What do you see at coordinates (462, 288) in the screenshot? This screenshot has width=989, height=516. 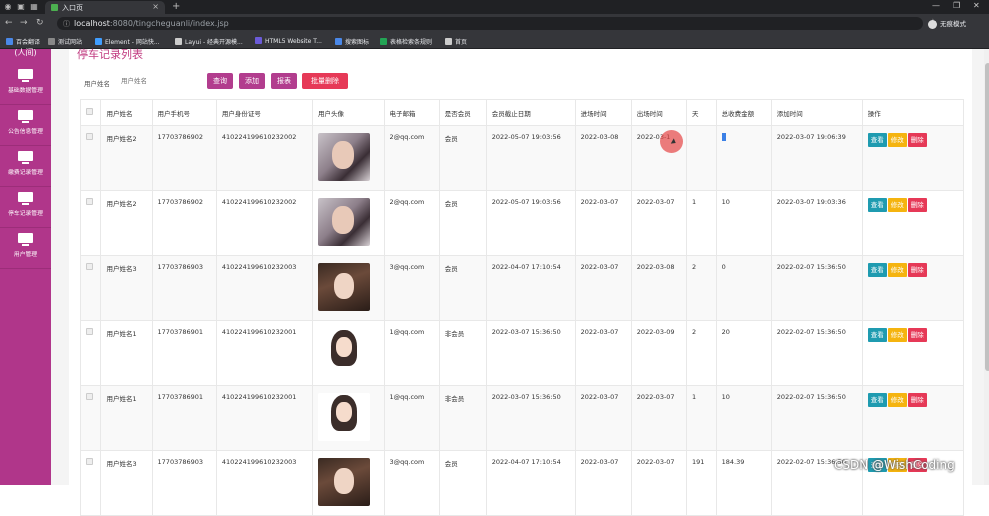 I see `cell-member: 会员` at bounding box center [462, 288].